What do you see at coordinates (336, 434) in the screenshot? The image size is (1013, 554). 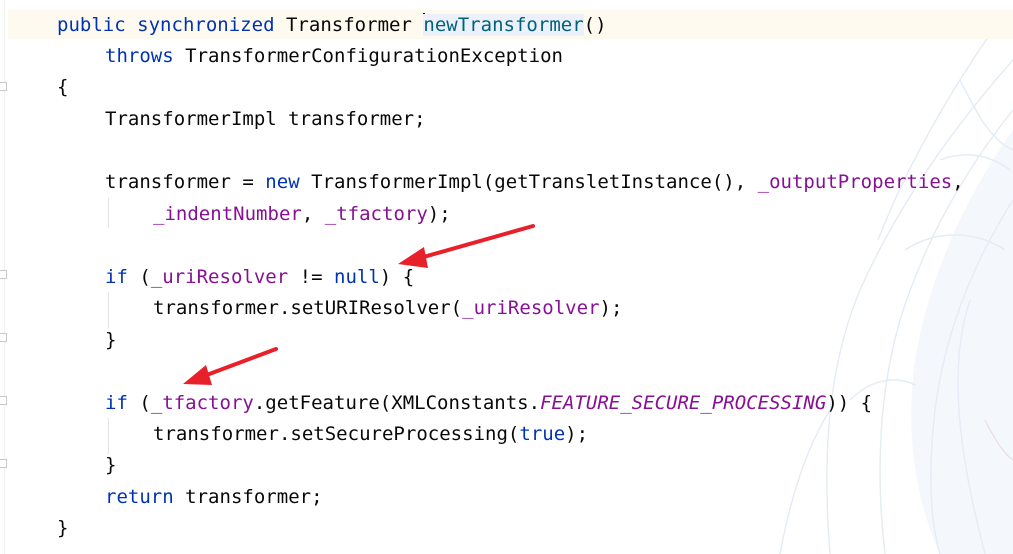 I see `code-token: transformer.setSecureProcessing(` at bounding box center [336, 434].